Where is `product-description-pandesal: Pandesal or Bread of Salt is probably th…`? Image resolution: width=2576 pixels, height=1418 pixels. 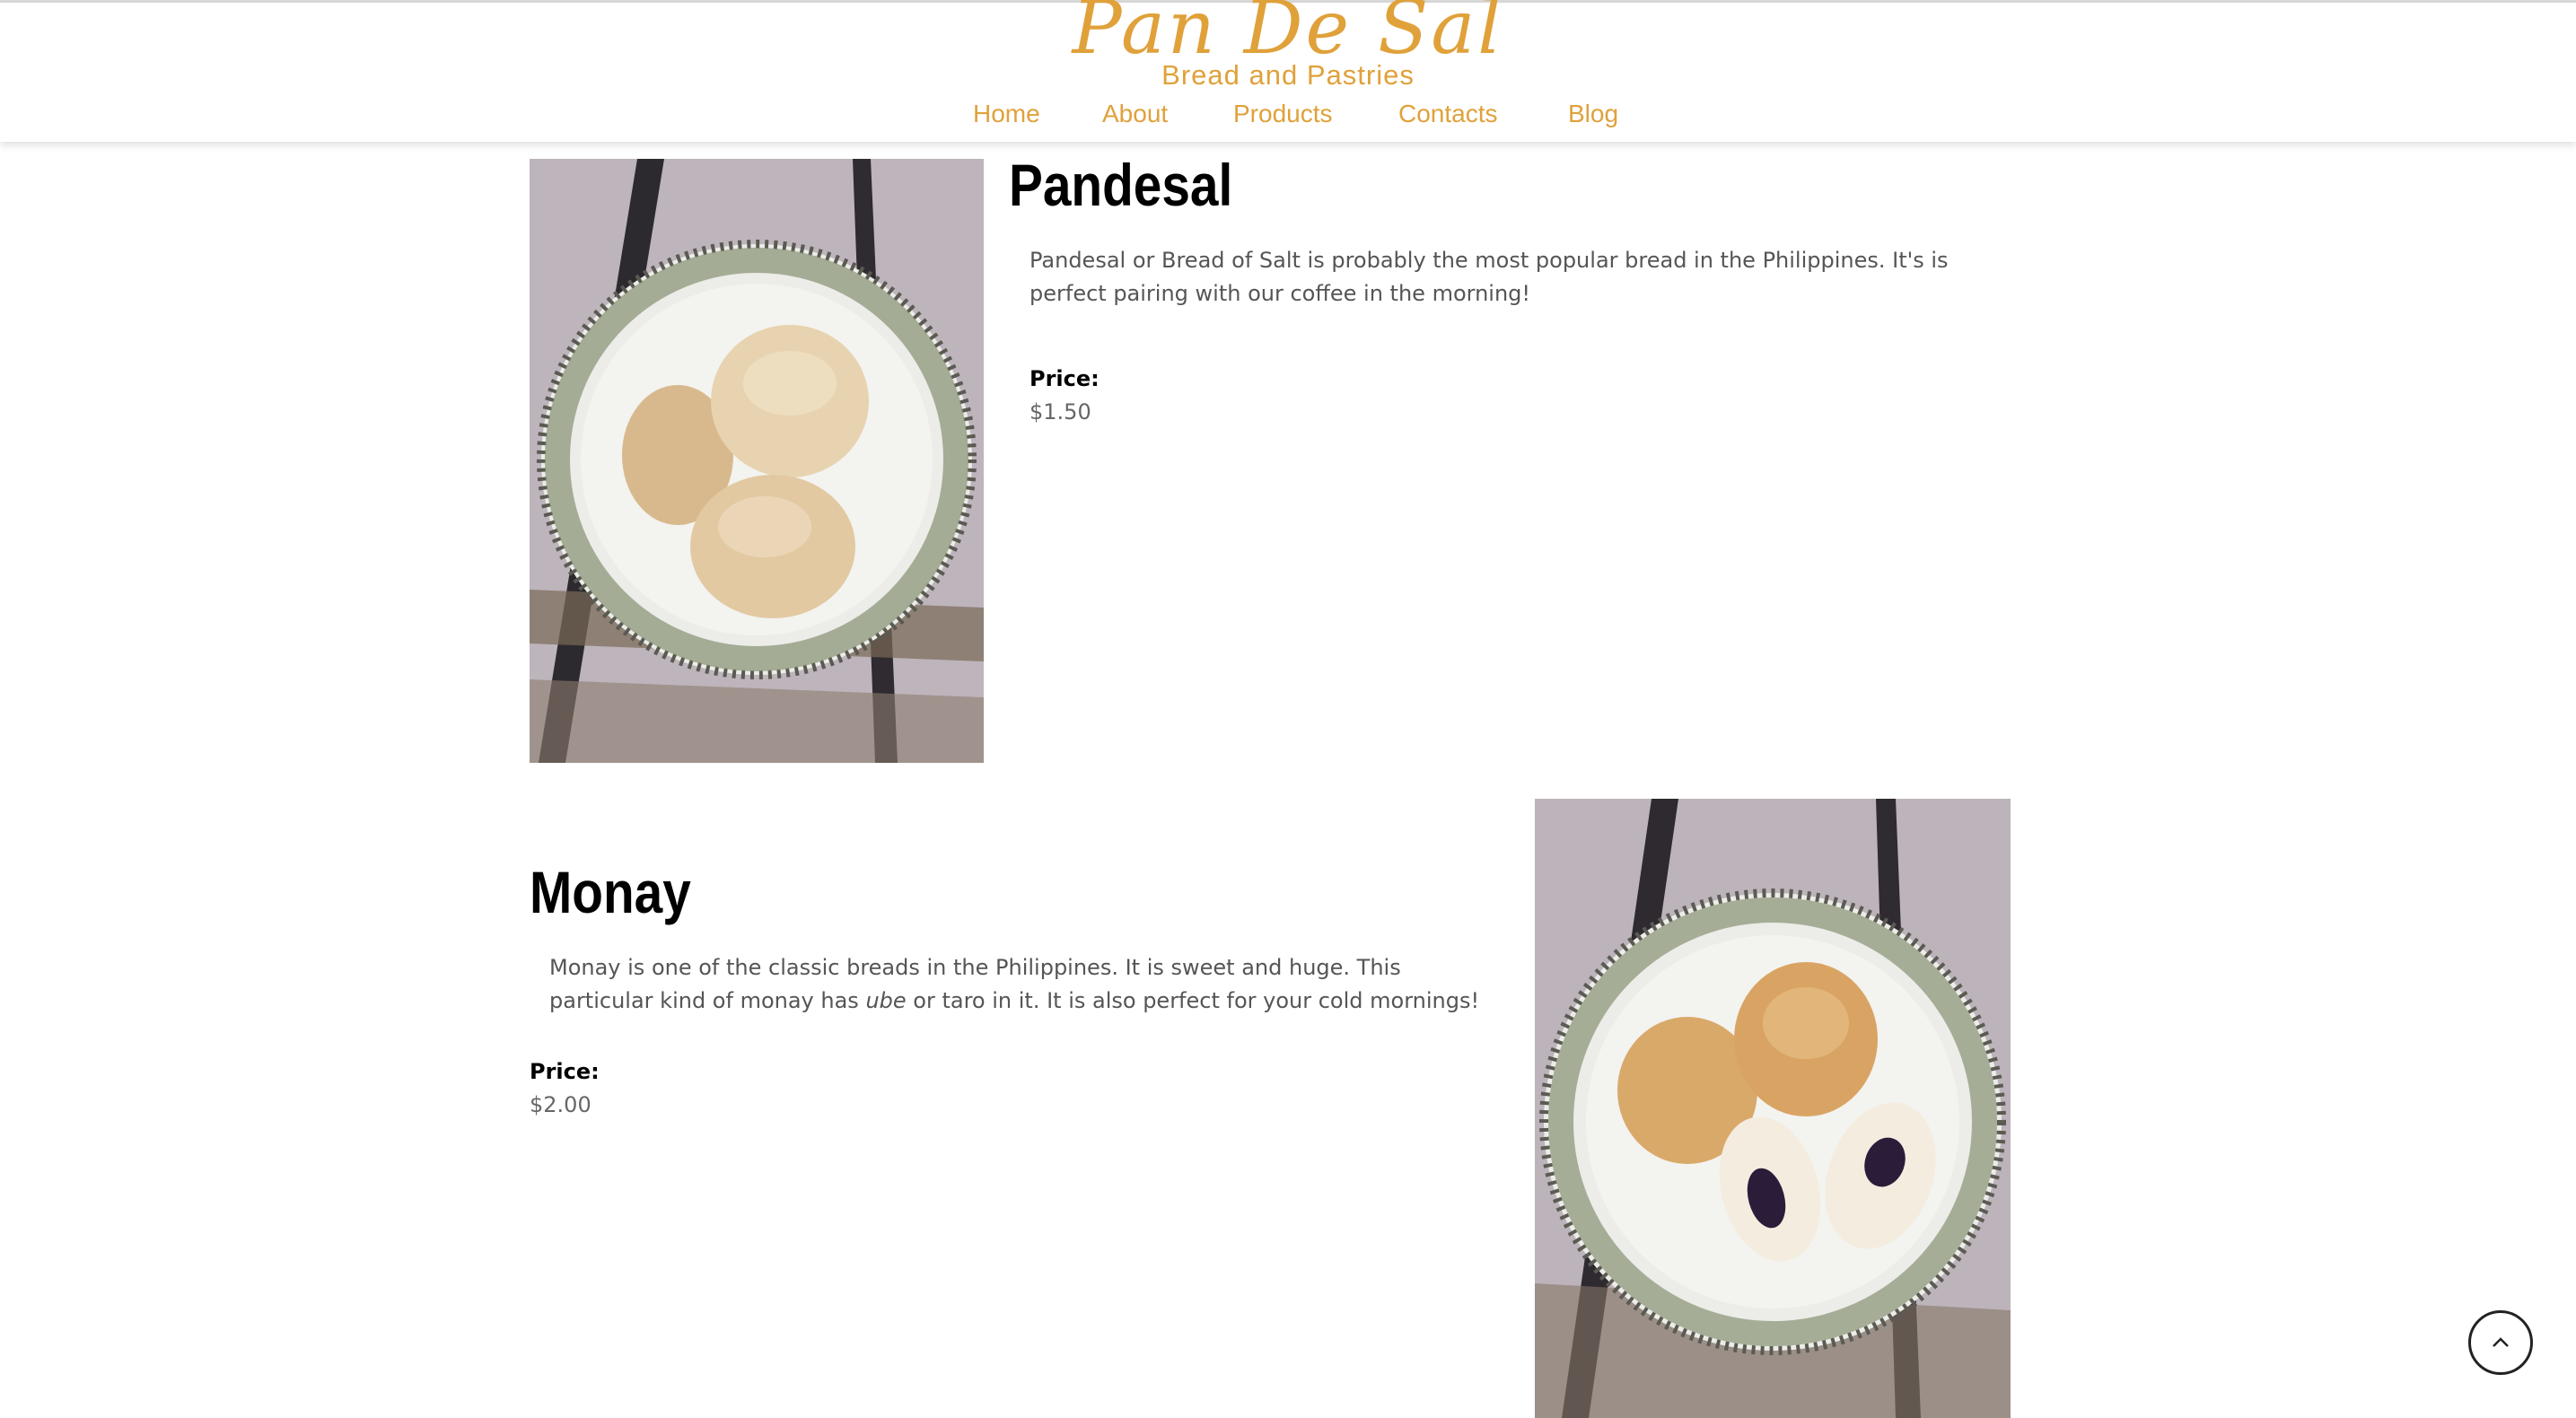
product-description-pandesal: Pandesal or Bread of Salt is probably th… is located at coordinates (1489, 277).